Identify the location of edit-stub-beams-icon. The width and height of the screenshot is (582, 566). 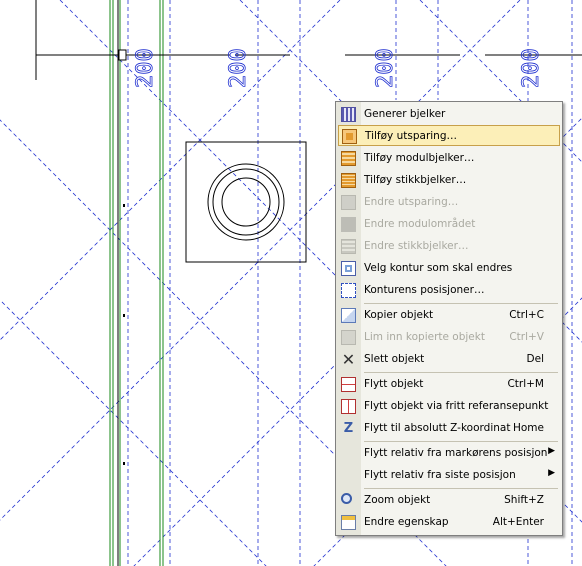
(348, 246).